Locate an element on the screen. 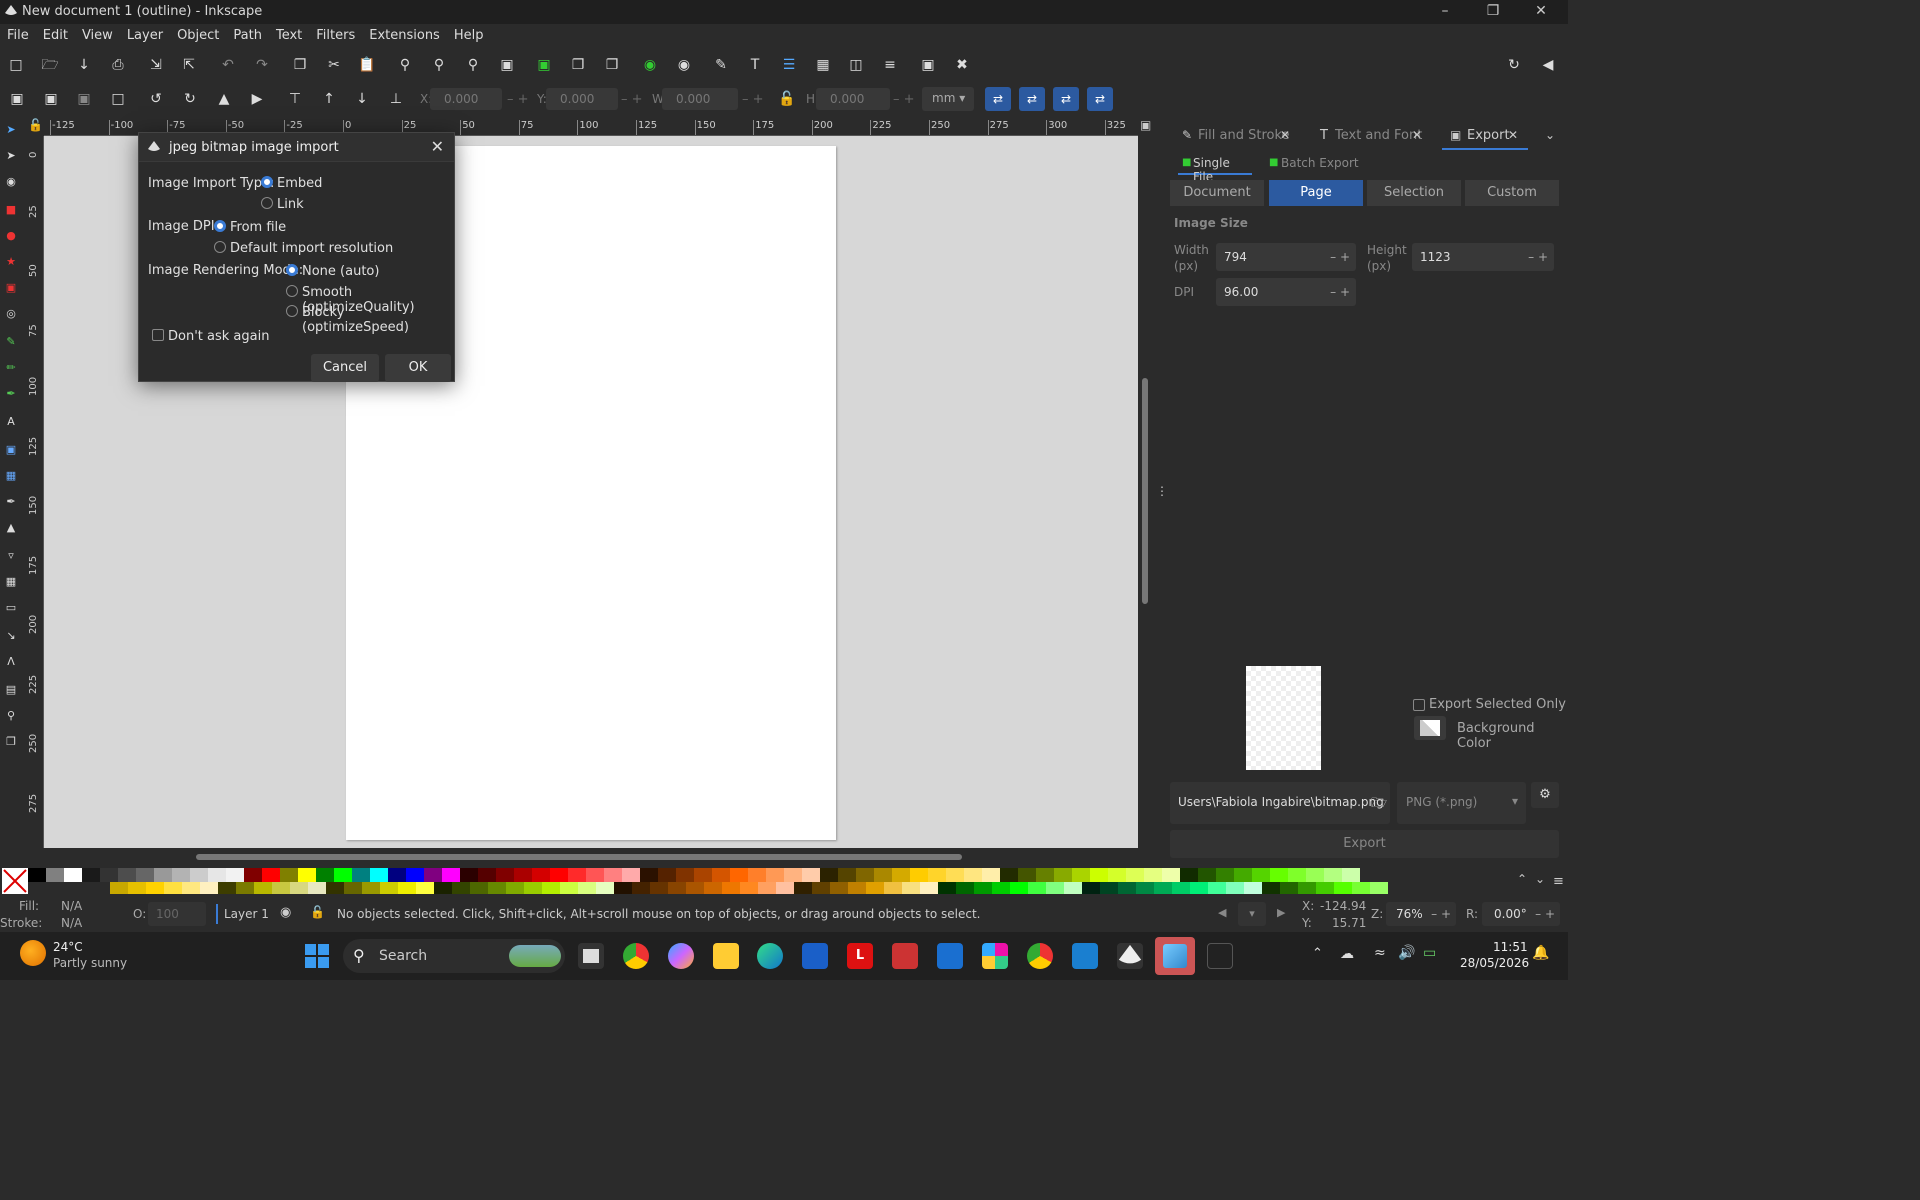  flip-horizontal-icon: ▲ is located at coordinates (224, 99).